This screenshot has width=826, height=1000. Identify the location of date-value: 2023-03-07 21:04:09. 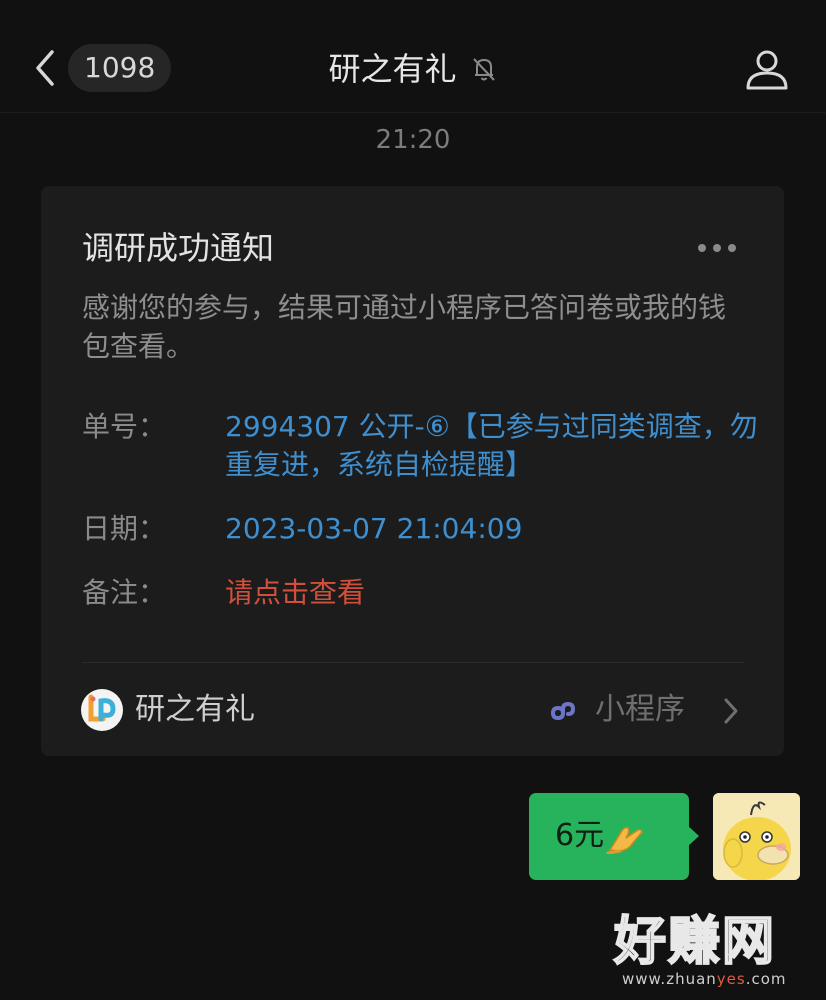
(374, 528).